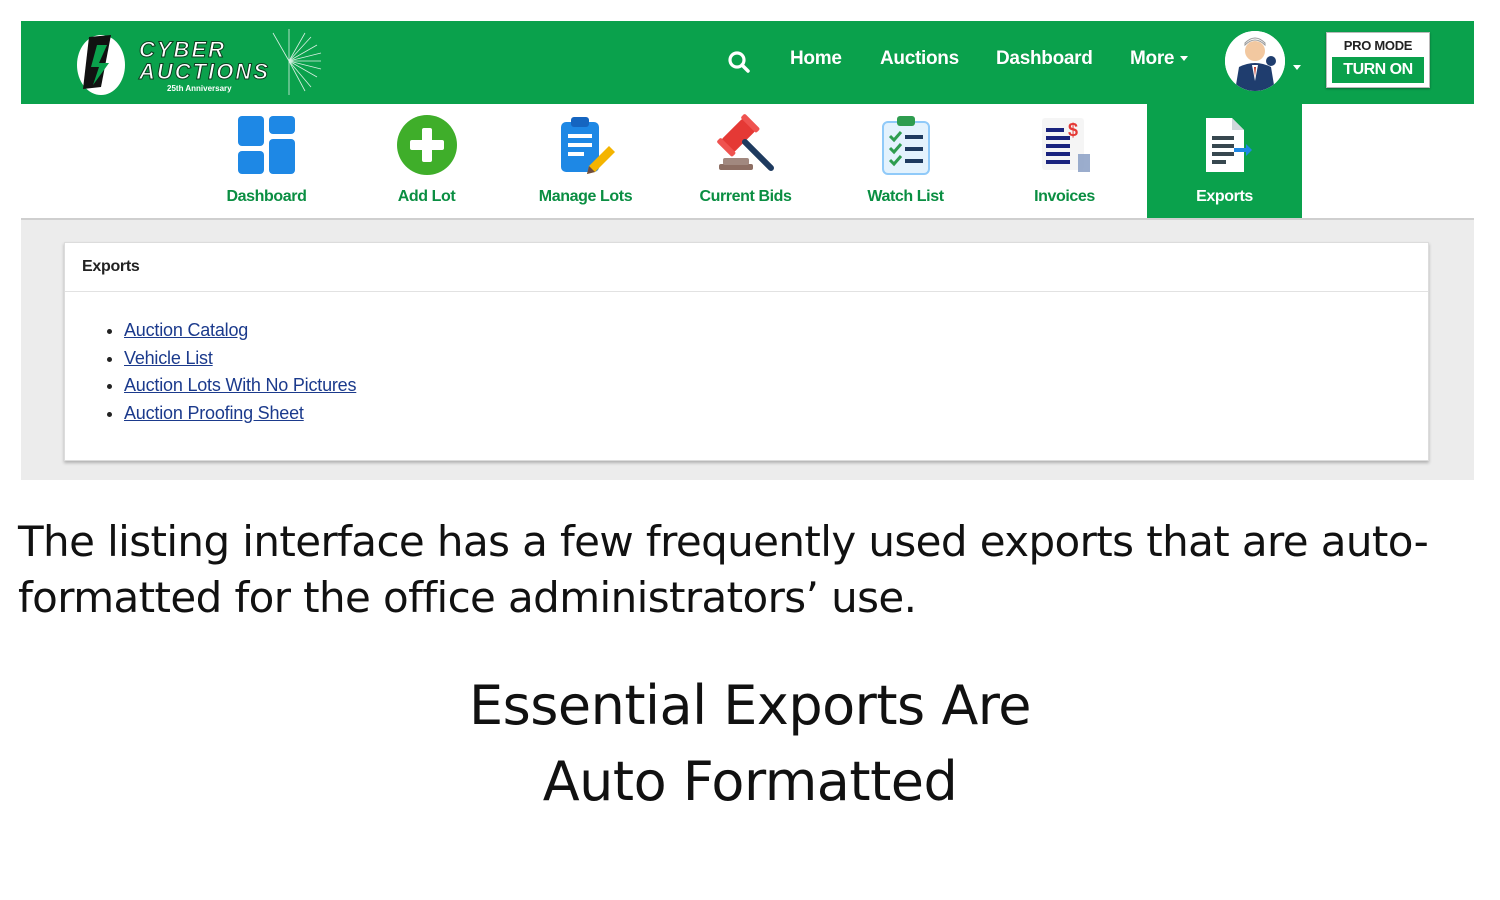 The image size is (1500, 900). What do you see at coordinates (266, 145) in the screenshot?
I see `dashboard-grid-icon` at bounding box center [266, 145].